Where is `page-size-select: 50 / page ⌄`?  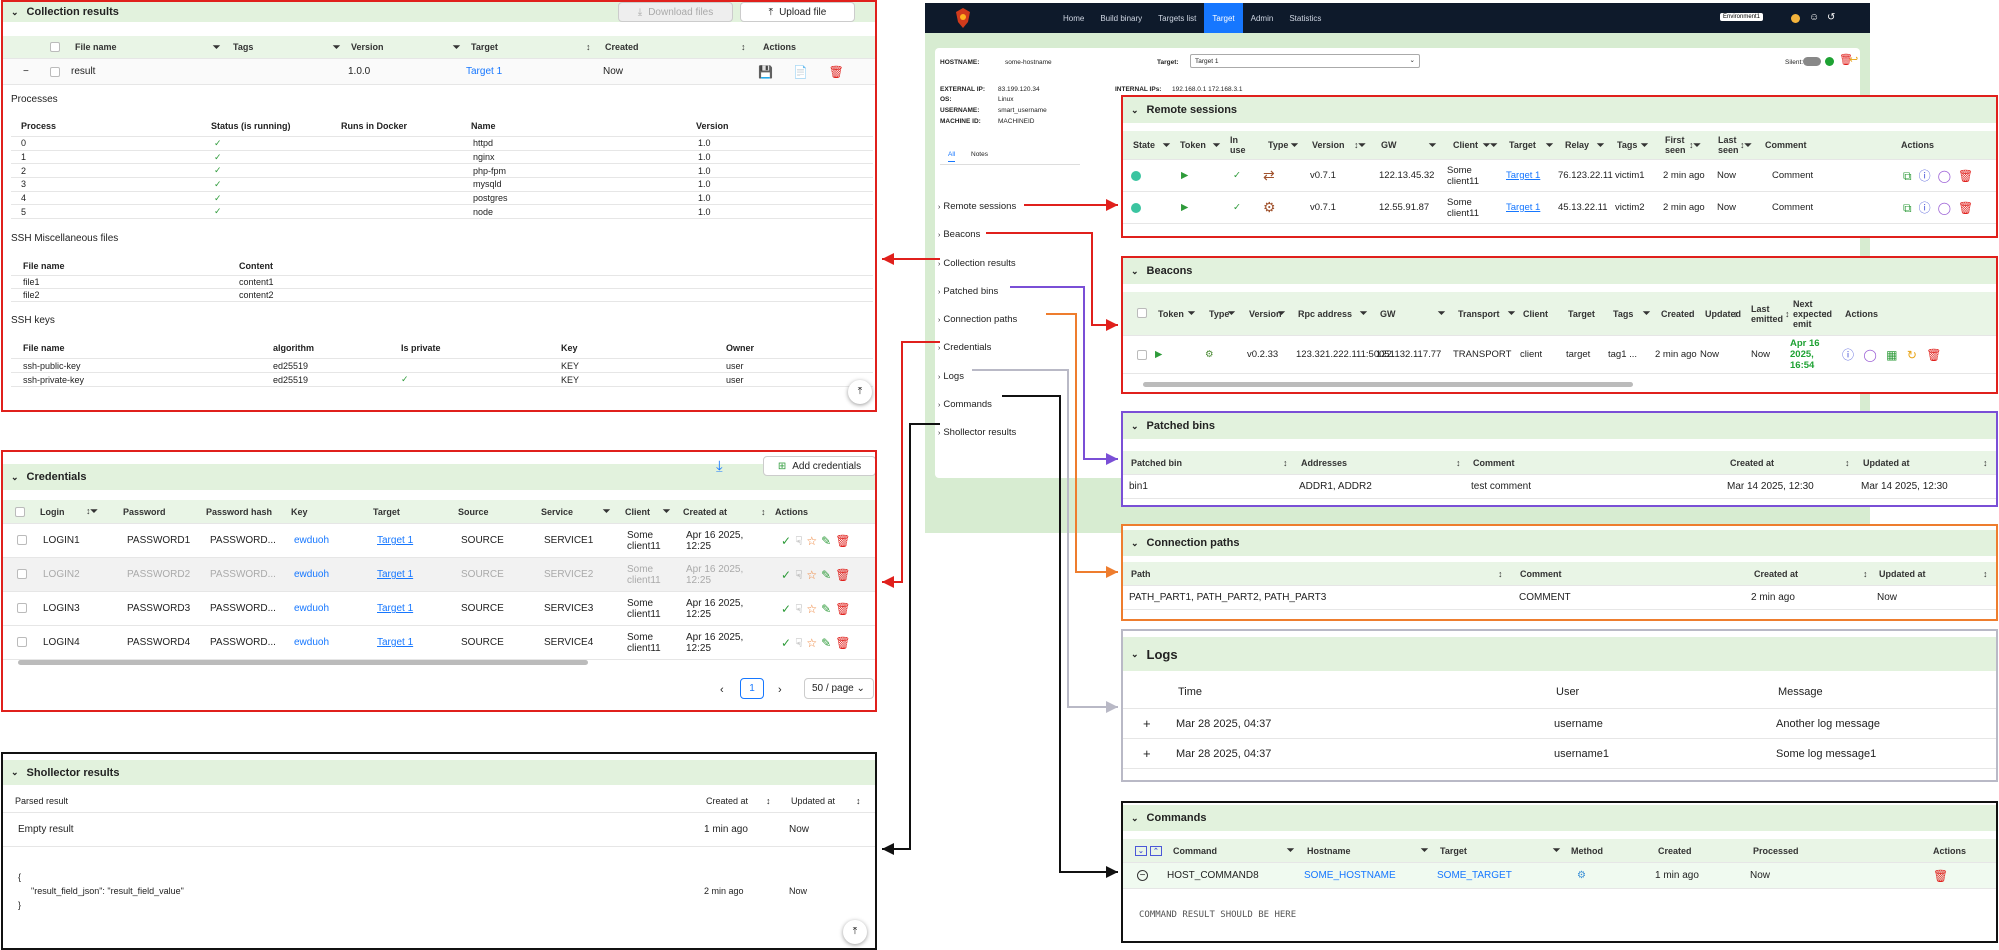
page-size-select: 50 / page ⌄ is located at coordinates (839, 688).